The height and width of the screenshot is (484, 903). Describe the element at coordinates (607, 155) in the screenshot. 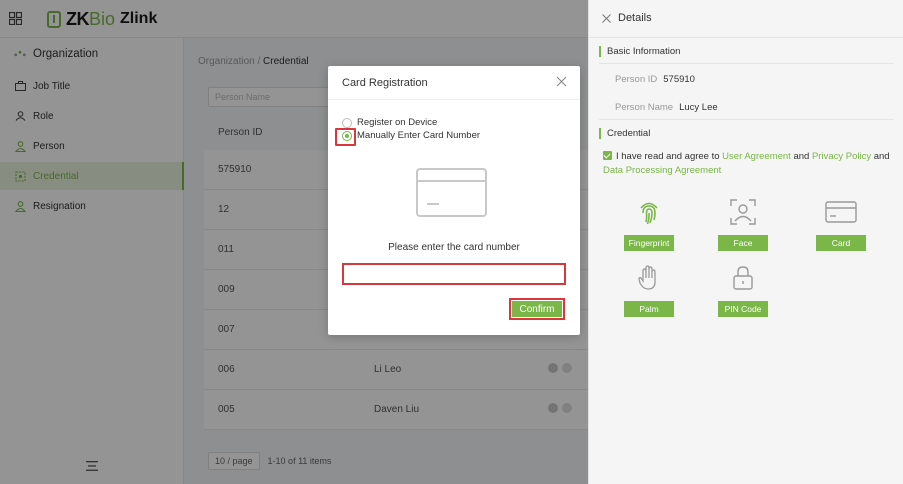

I see `agreement-checkbox` at that location.